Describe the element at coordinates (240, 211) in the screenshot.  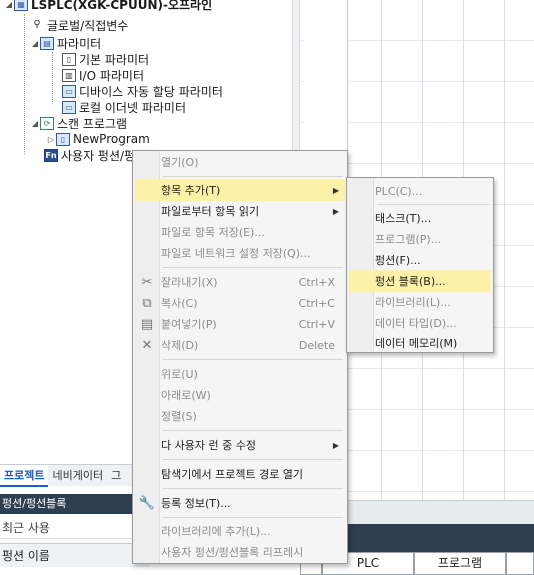
I see `menu-item-read-from-file: 파일로부터 항목 읽기 ▶` at that location.